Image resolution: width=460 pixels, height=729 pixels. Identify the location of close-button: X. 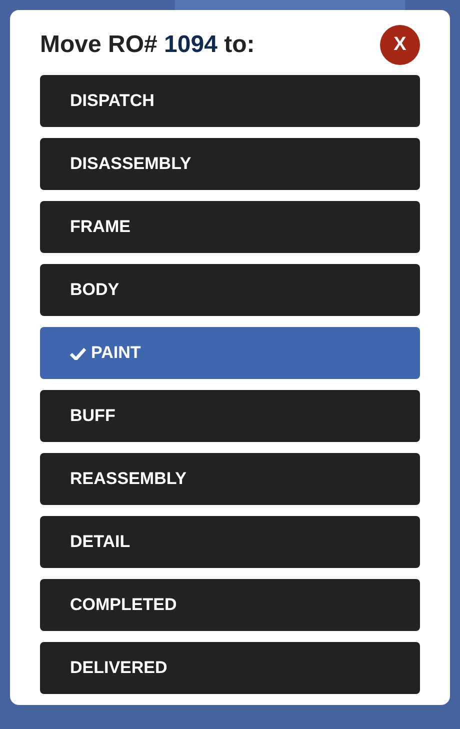
(400, 45).